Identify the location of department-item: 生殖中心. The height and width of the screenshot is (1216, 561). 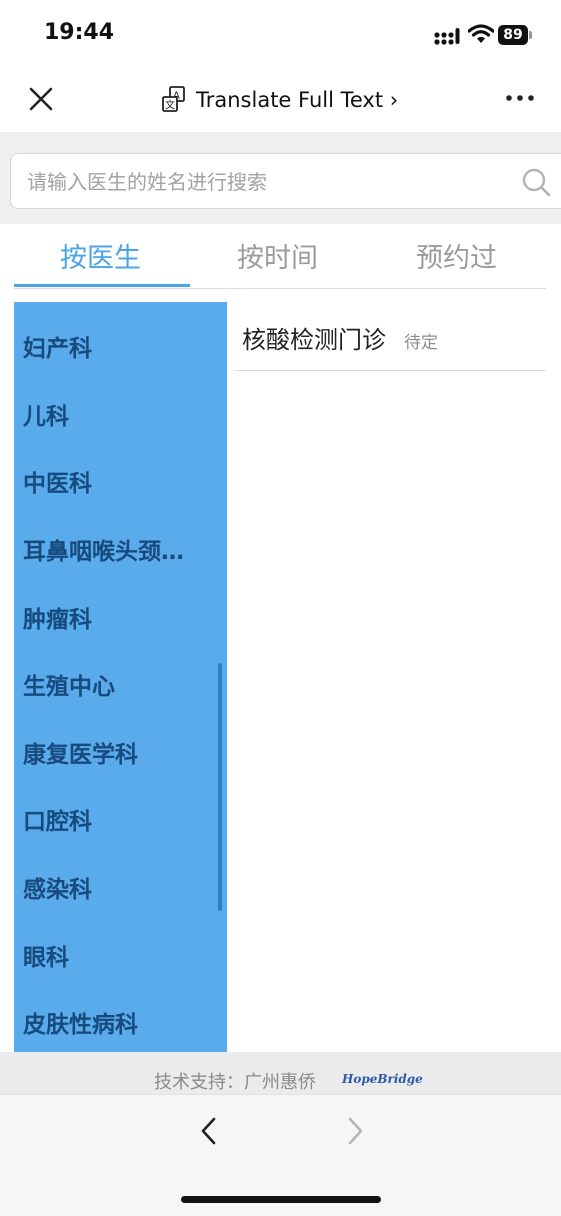
(69, 684).